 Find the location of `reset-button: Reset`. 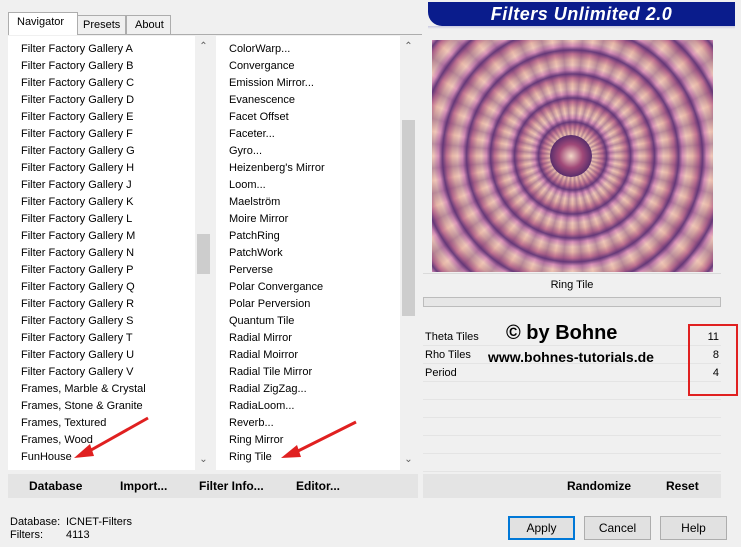

reset-button: Reset is located at coordinates (682, 486).